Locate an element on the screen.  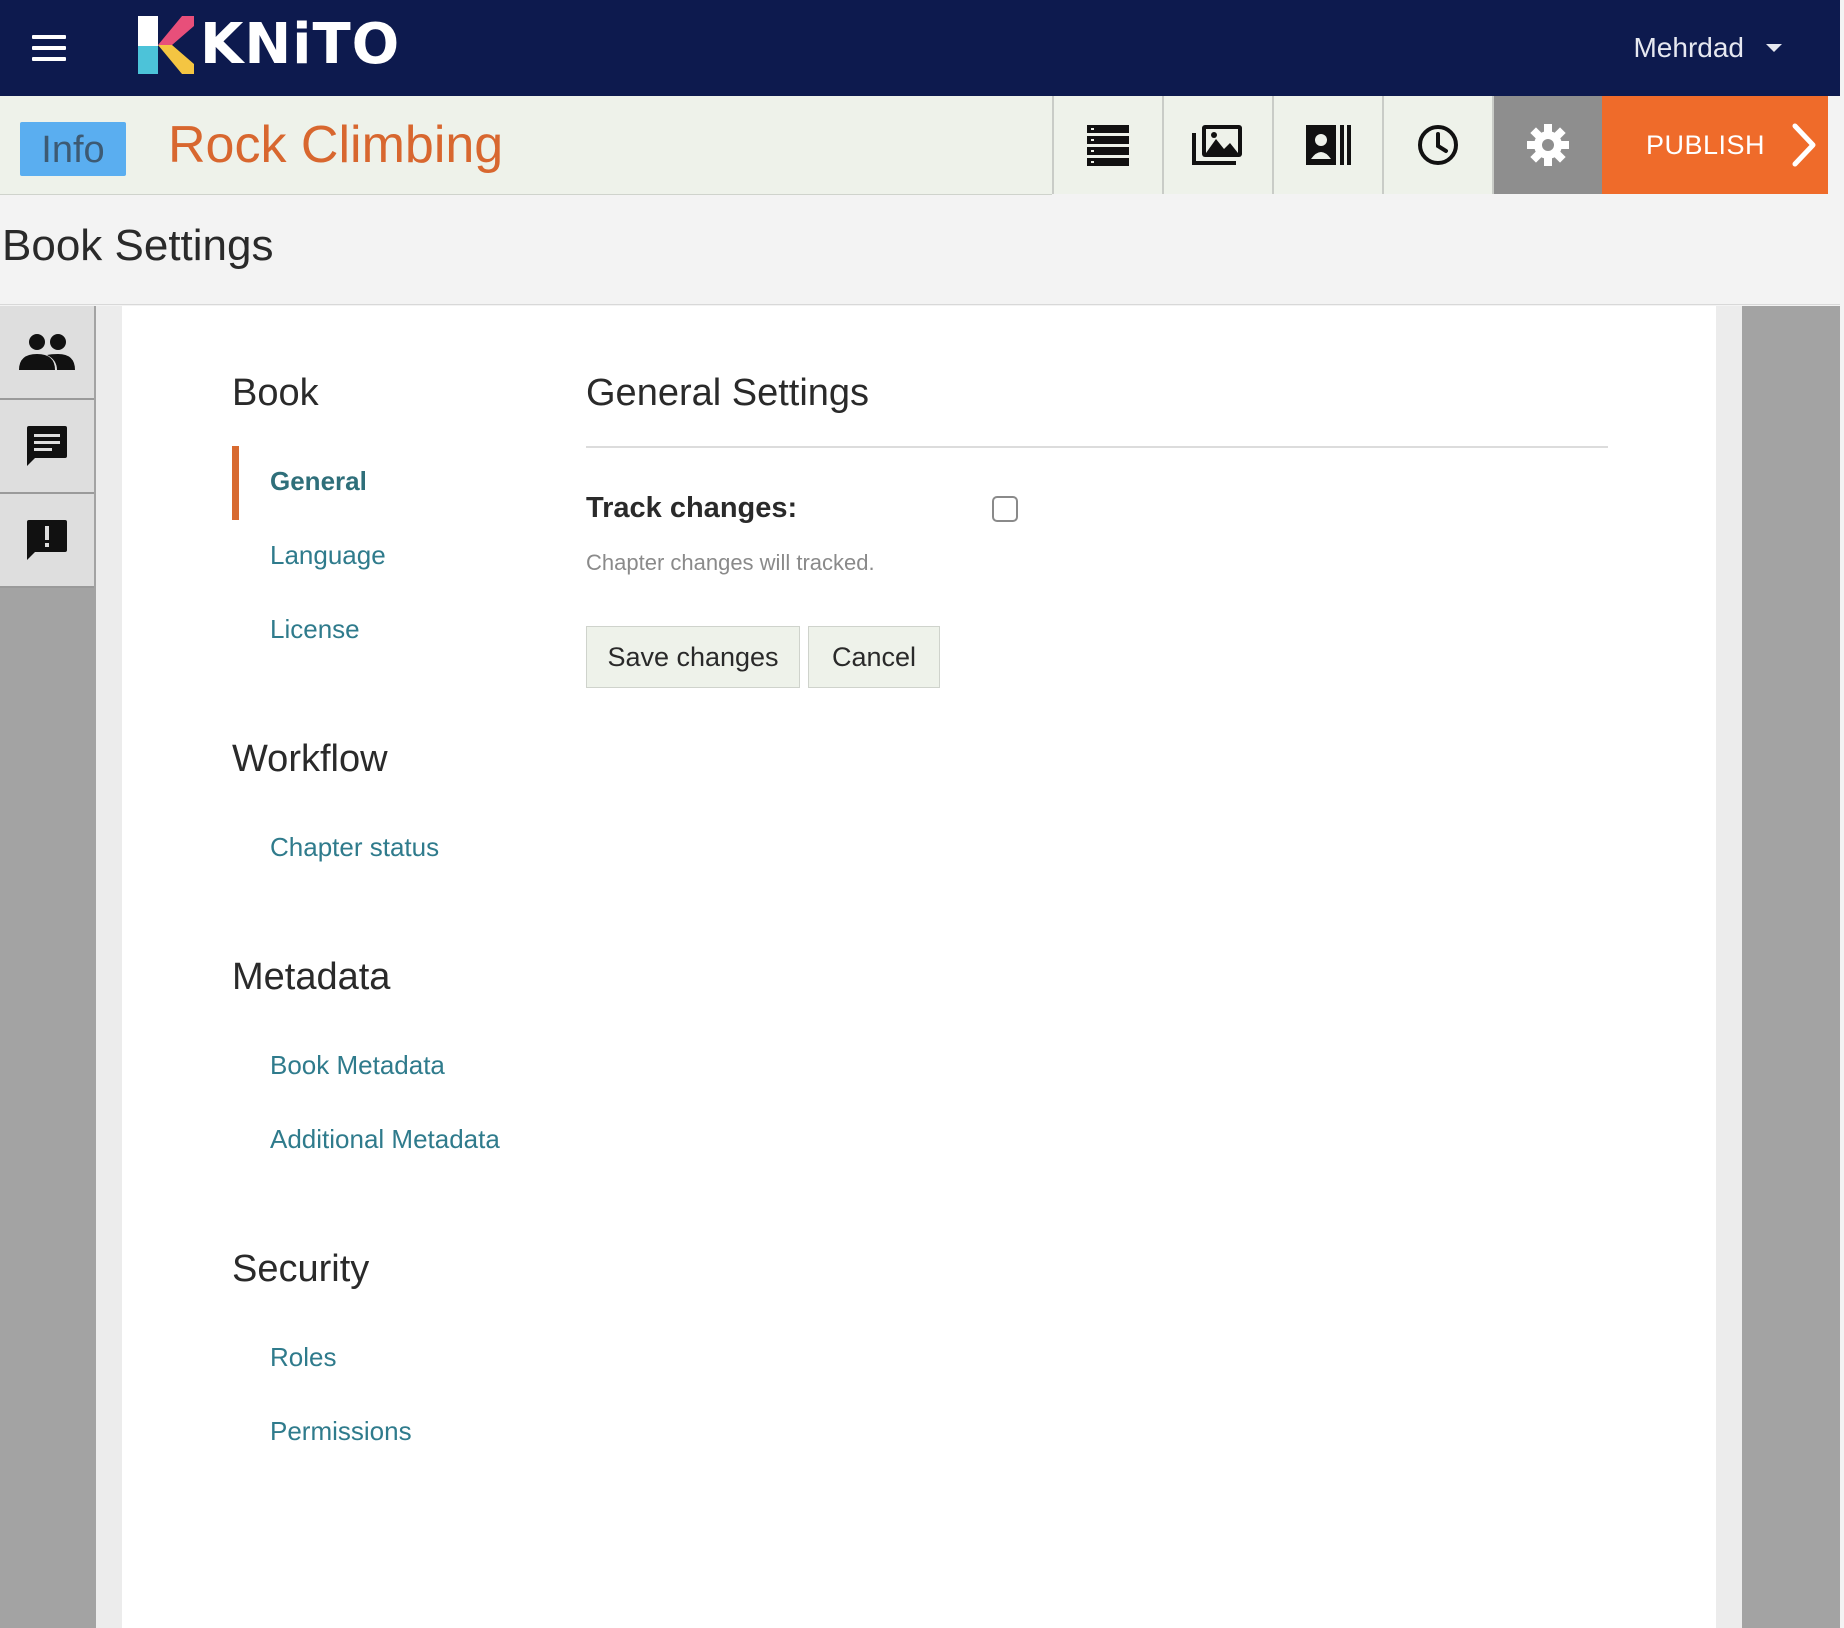
book-header: Info Rock Climbing is located at coordinates (526, 145).